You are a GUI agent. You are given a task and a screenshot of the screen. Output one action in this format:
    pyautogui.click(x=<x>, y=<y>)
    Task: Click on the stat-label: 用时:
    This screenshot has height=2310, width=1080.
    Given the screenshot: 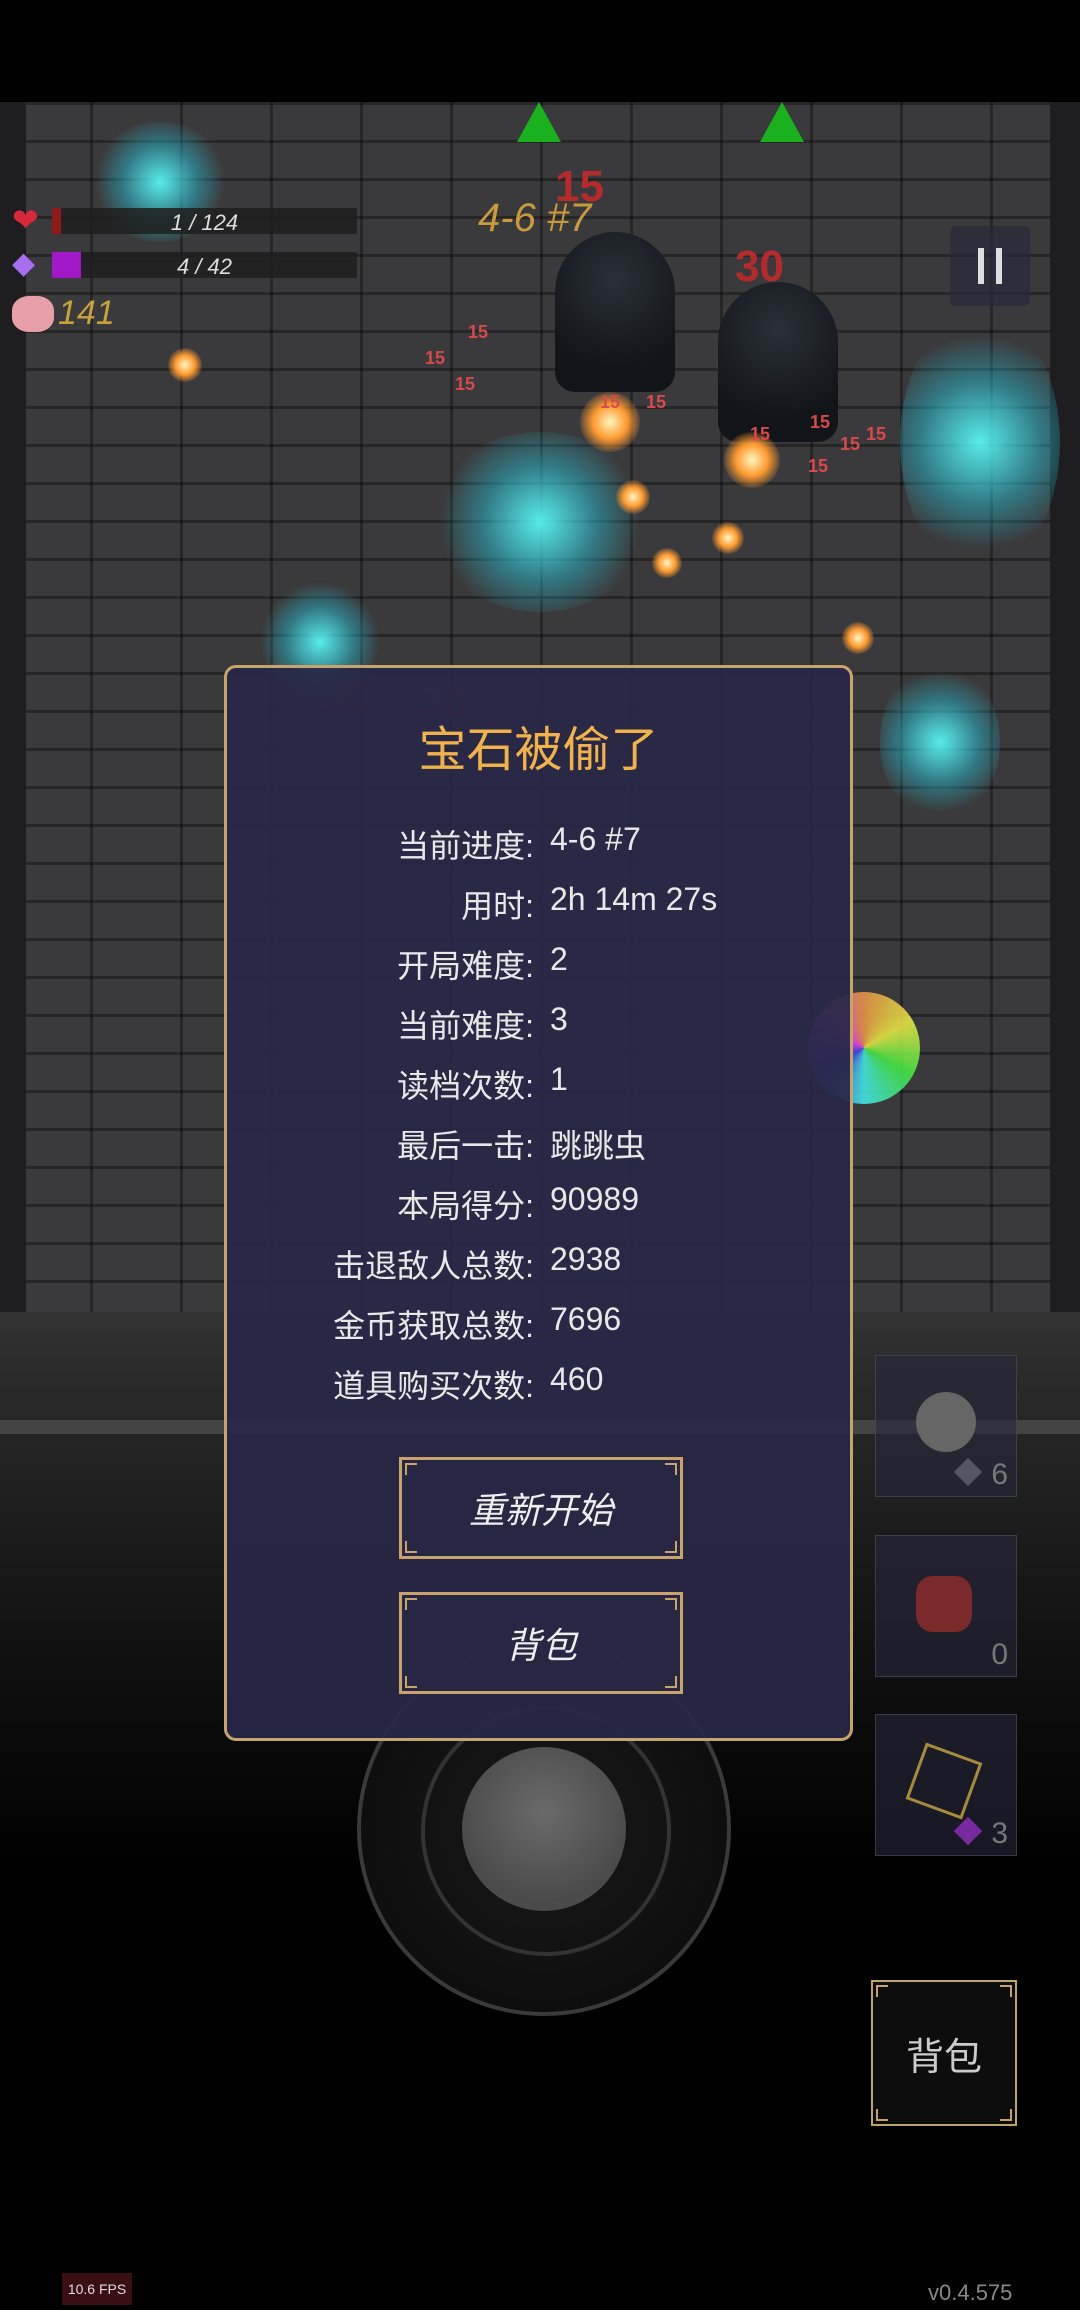 What is the action you would take?
    pyautogui.click(x=497, y=906)
    